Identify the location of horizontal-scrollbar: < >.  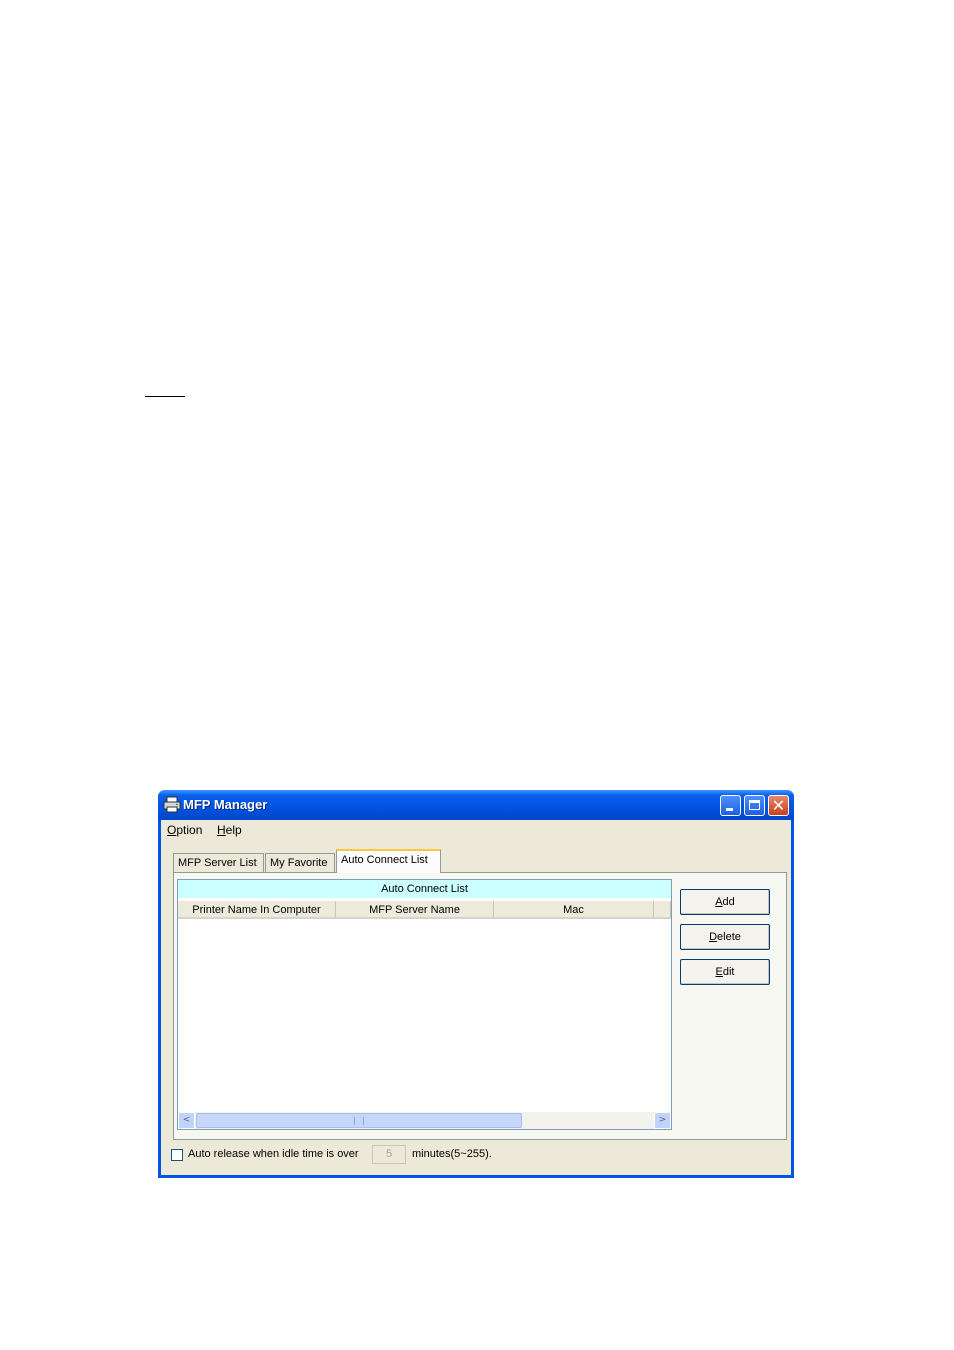
(424, 1120).